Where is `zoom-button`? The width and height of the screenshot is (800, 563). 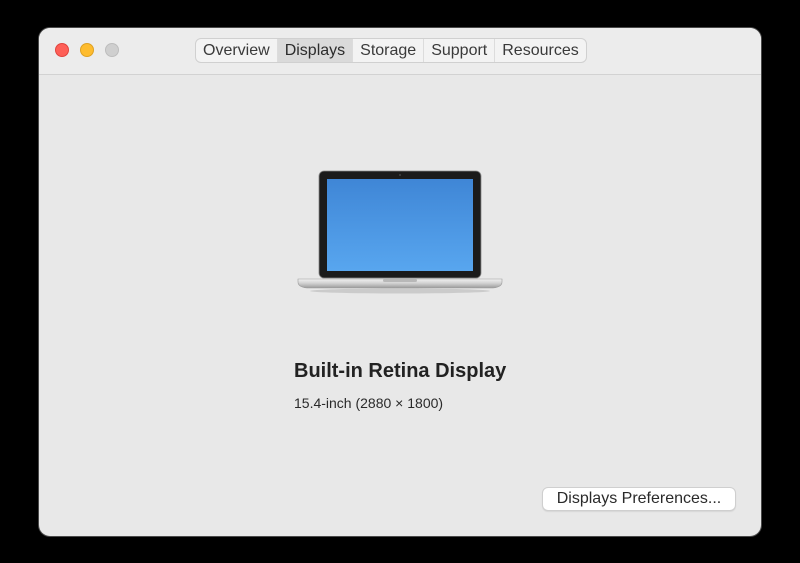 zoom-button is located at coordinates (112, 50).